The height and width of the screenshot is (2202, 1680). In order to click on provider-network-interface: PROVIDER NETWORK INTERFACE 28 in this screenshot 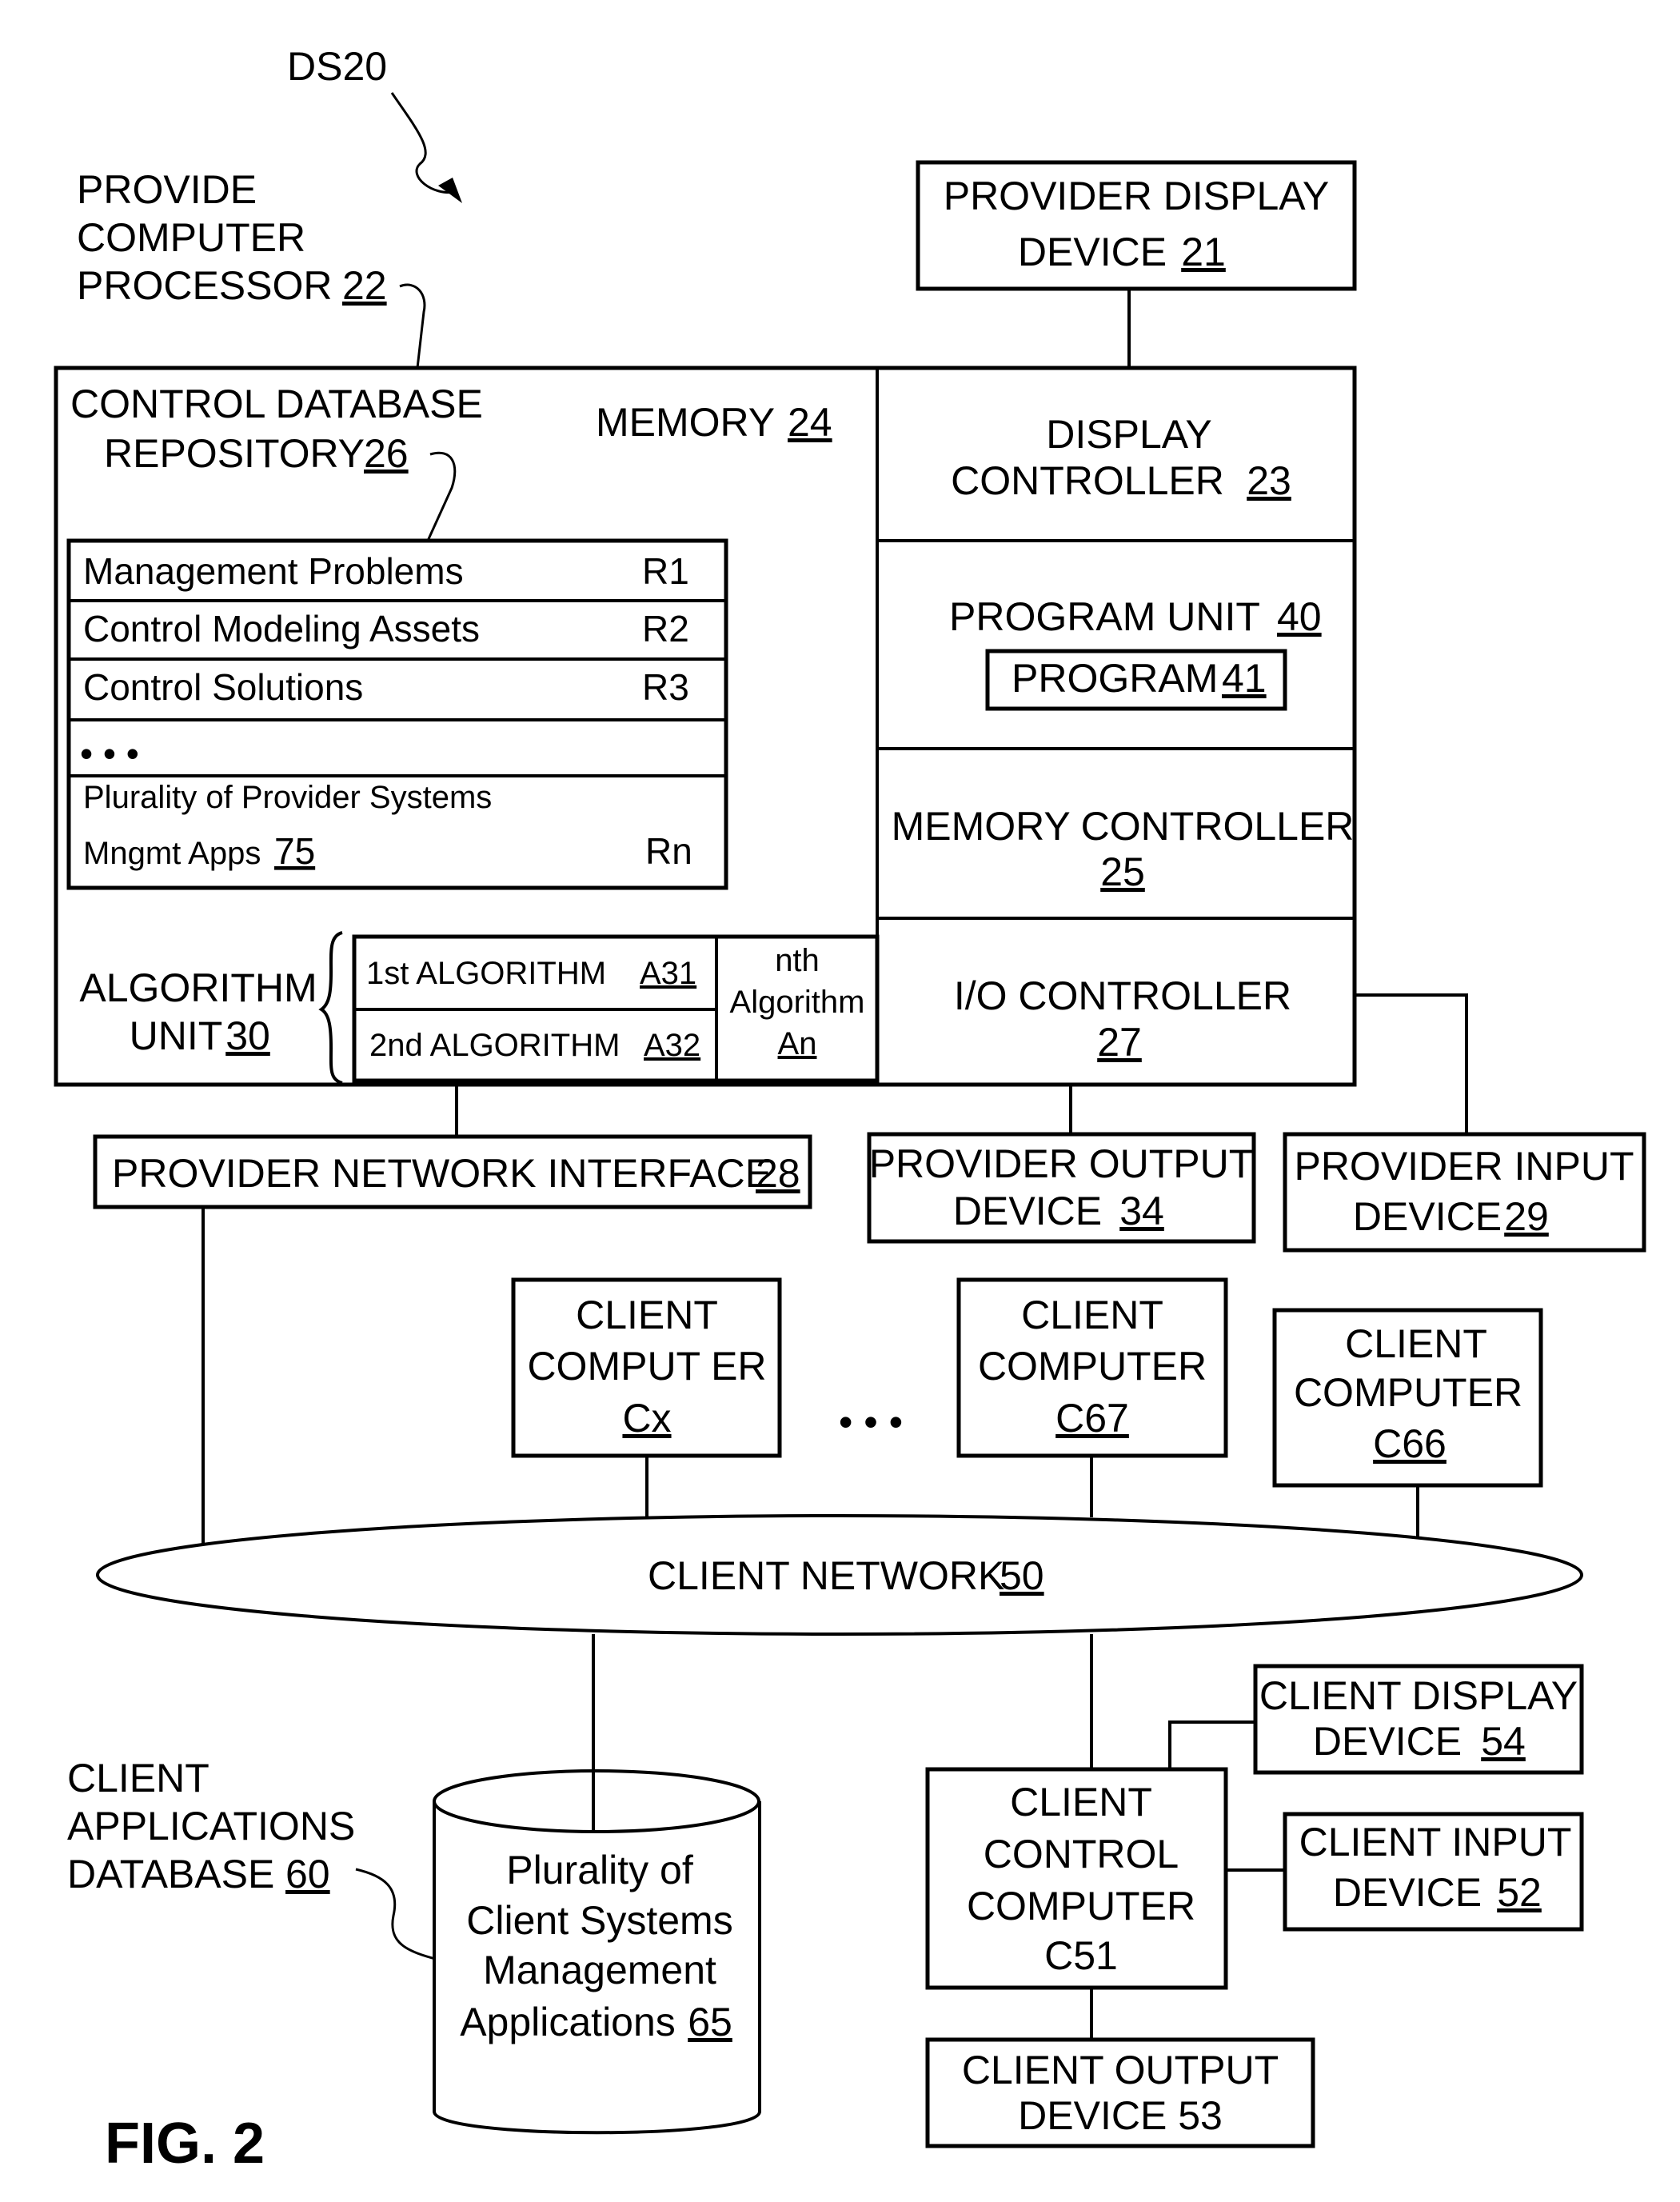, I will do `click(452, 1171)`.